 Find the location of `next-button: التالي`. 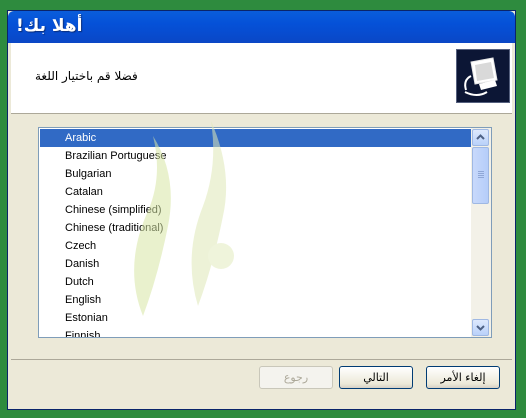

next-button: التالي is located at coordinates (376, 377).